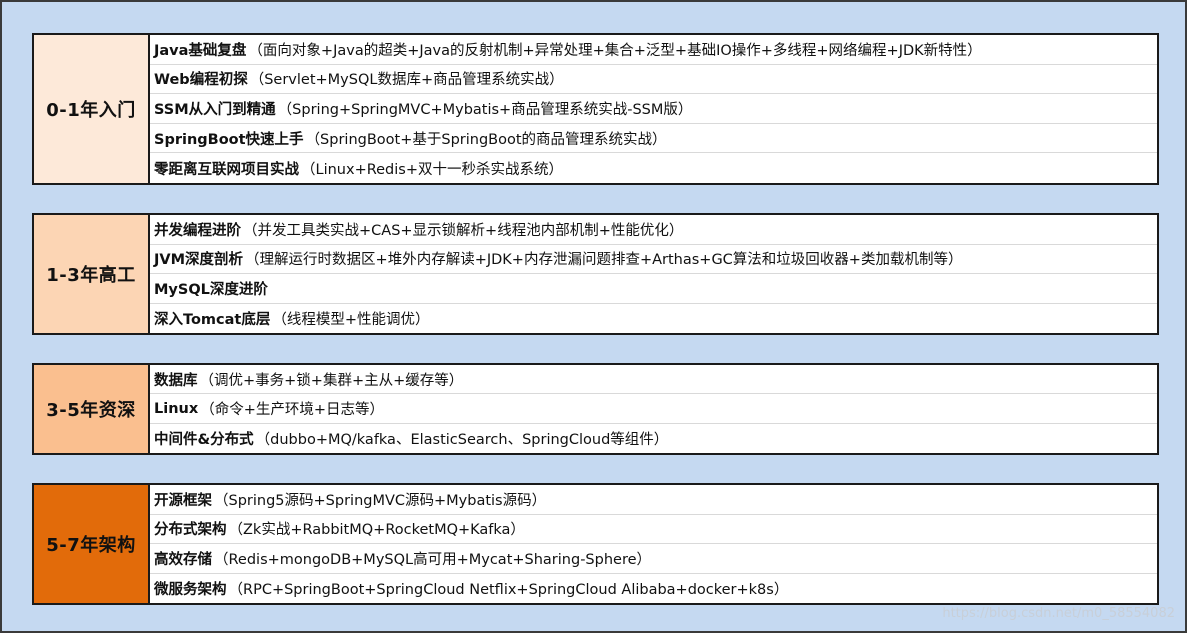  I want to click on item-title: 开源框架, so click(183, 500).